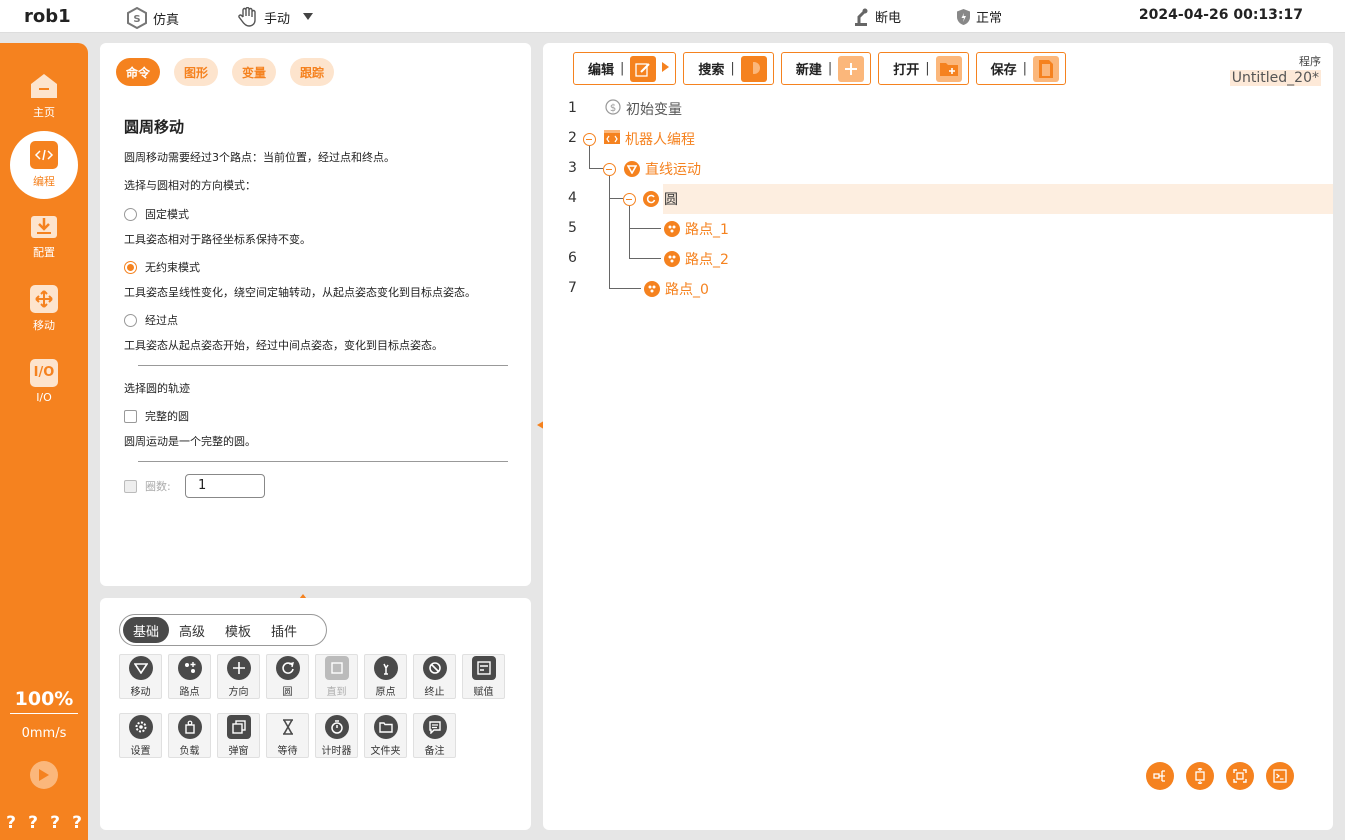 The image size is (1345, 840). What do you see at coordinates (938, 289) in the screenshot?
I see `program-line: 7 路点_0` at bounding box center [938, 289].